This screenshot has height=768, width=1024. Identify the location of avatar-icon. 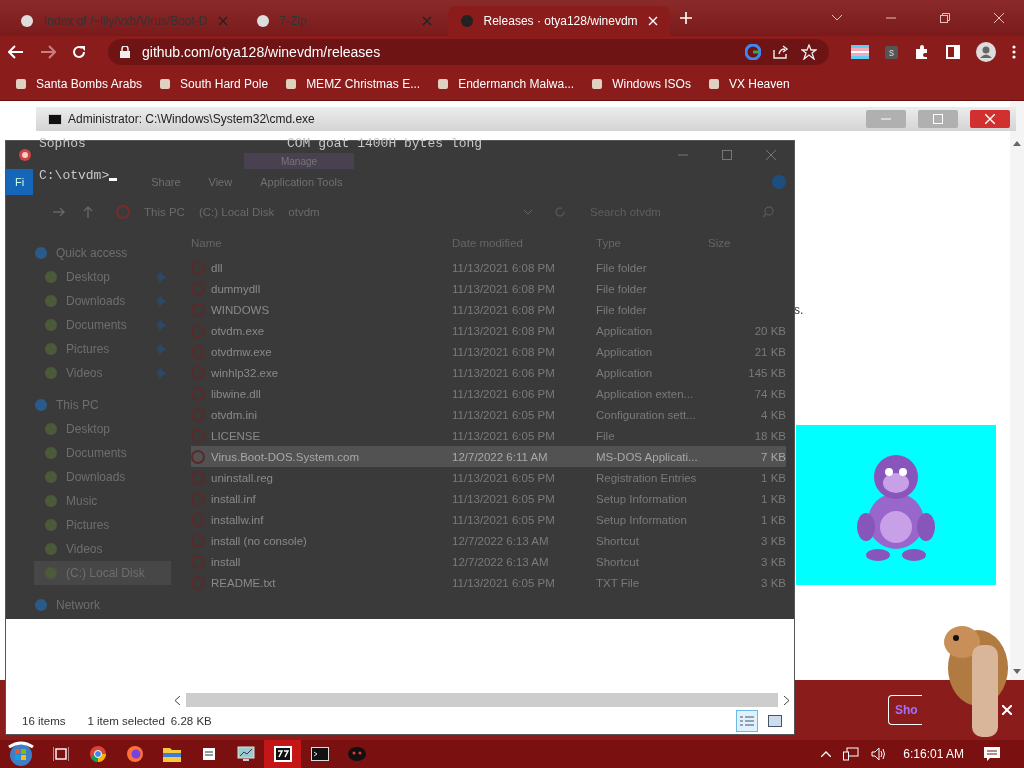
(986, 52).